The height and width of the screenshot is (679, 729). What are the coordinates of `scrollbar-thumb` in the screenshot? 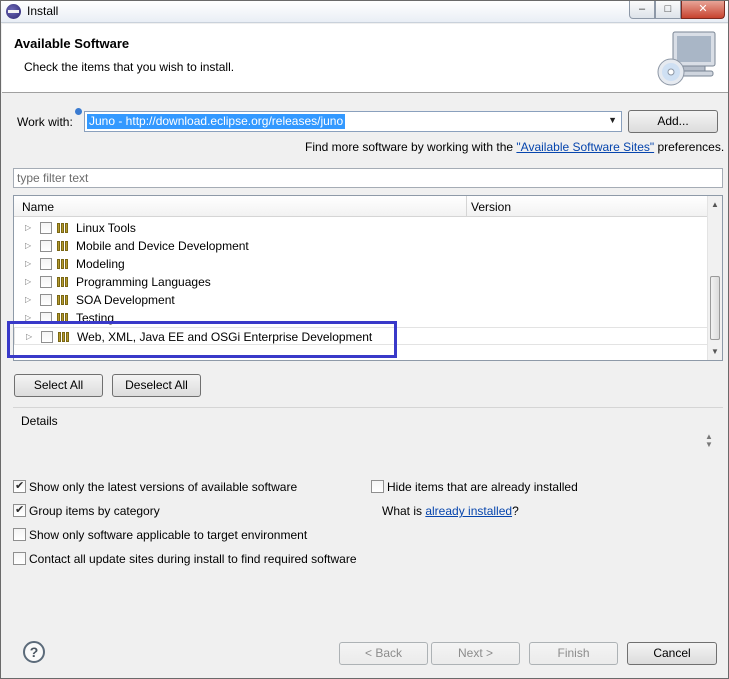 It's located at (715, 308).